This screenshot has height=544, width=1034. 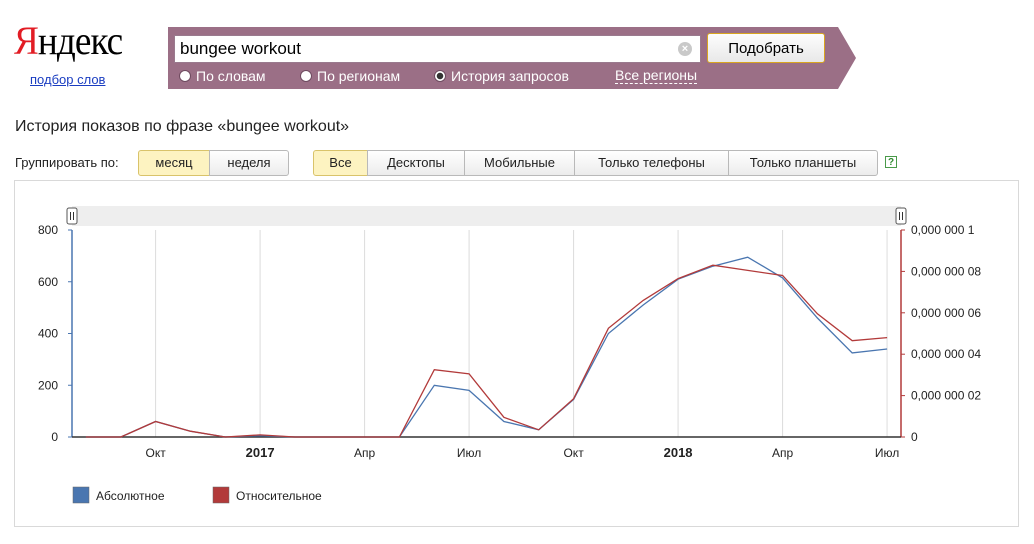 What do you see at coordinates (249, 163) in the screenshot?
I see `group-week-button: неделя` at bounding box center [249, 163].